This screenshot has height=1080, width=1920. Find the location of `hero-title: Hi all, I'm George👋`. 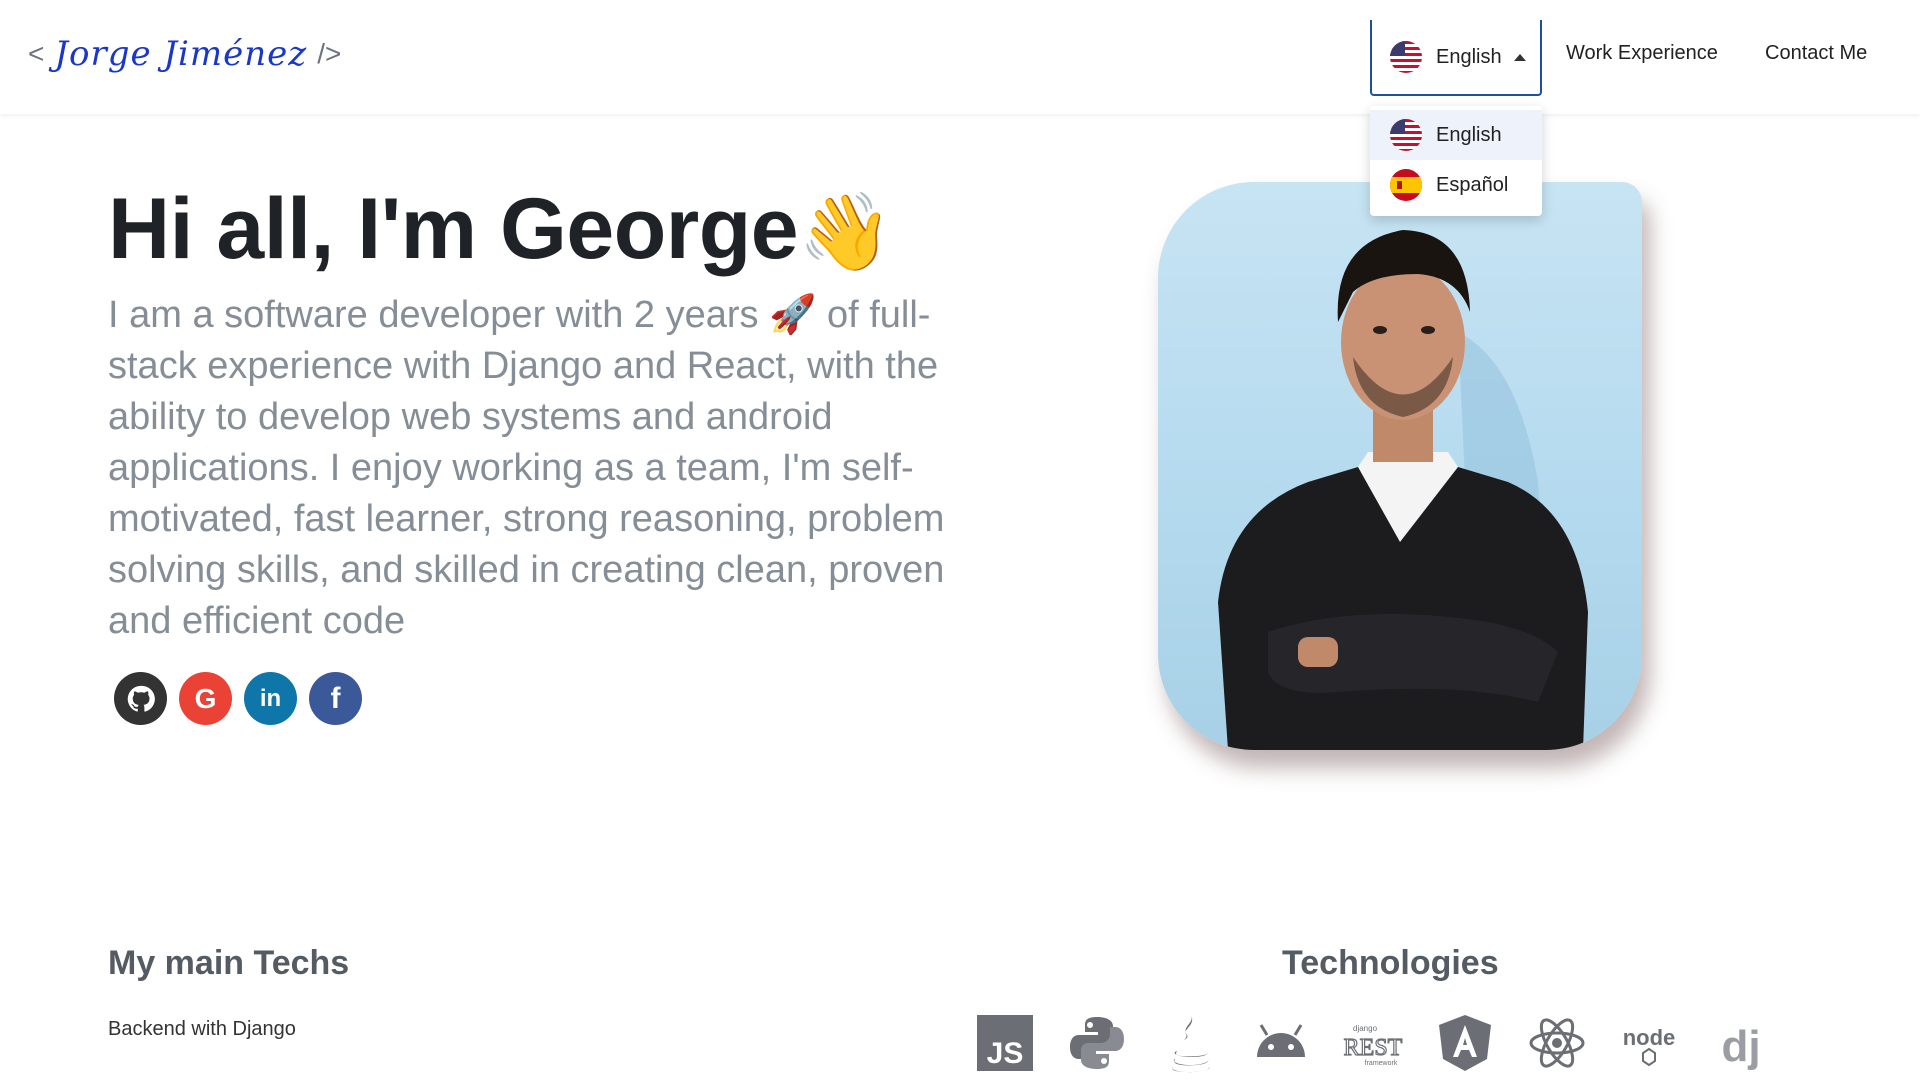

hero-title: Hi all, I'm George👋 is located at coordinates (500, 229).